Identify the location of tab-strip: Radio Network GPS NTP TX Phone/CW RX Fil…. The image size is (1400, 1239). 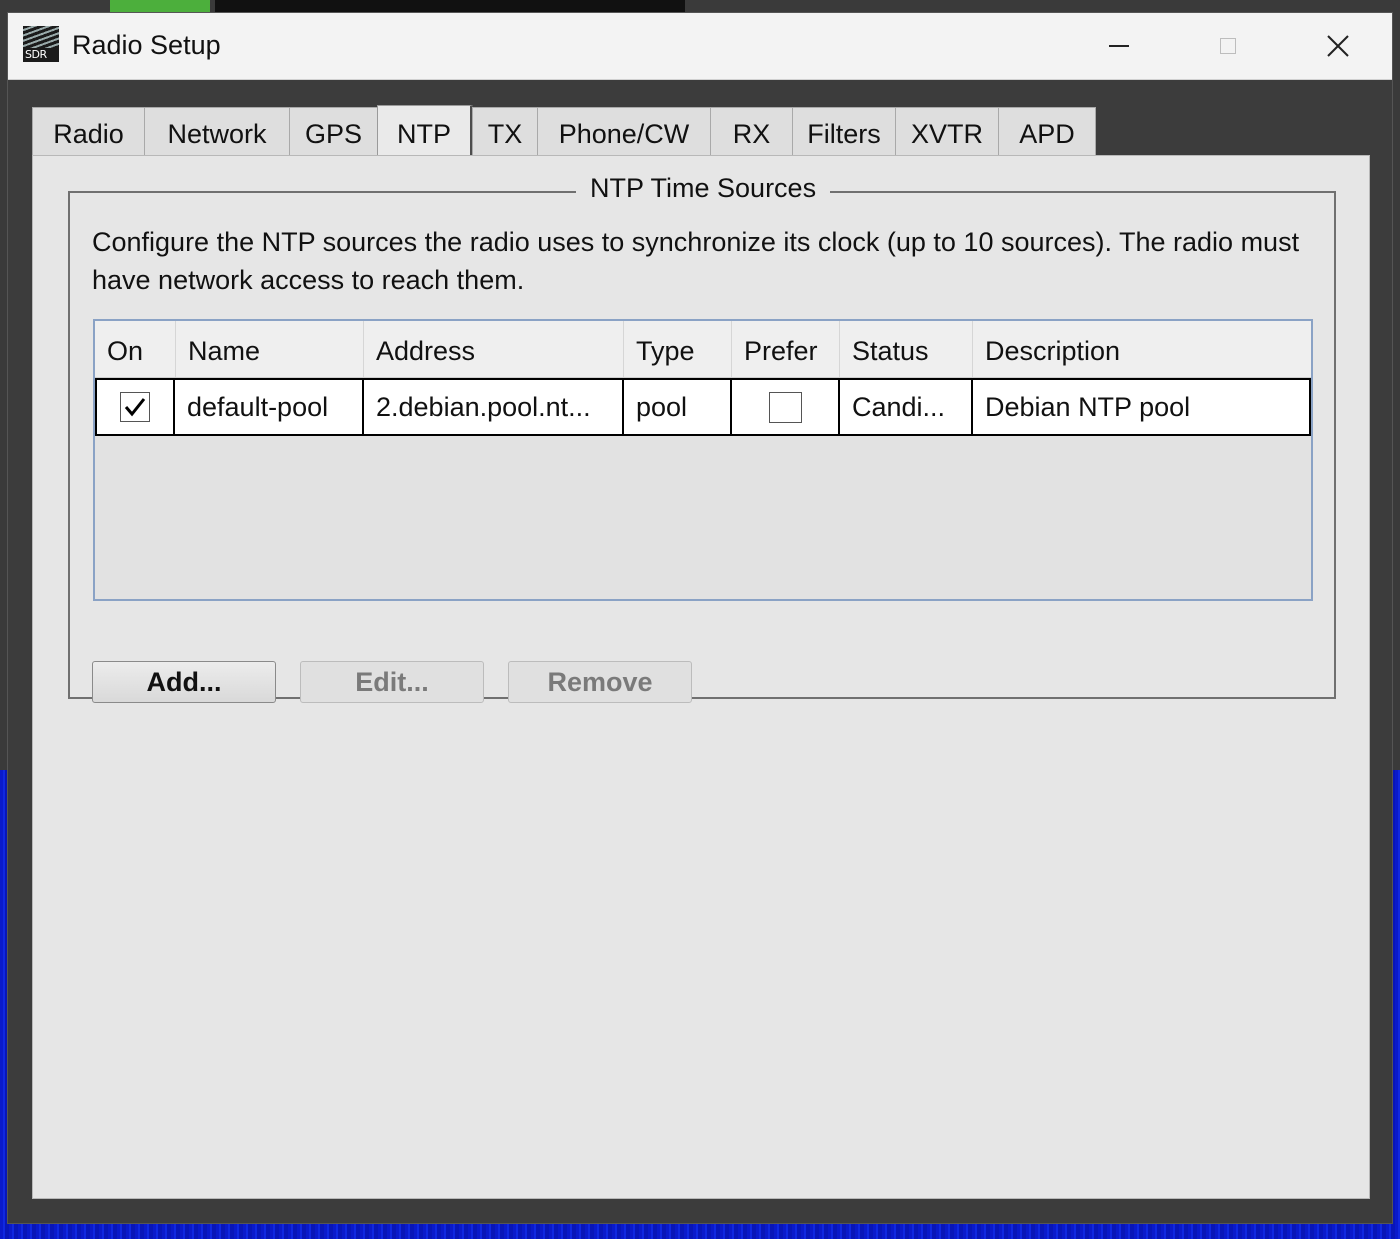
(564, 130).